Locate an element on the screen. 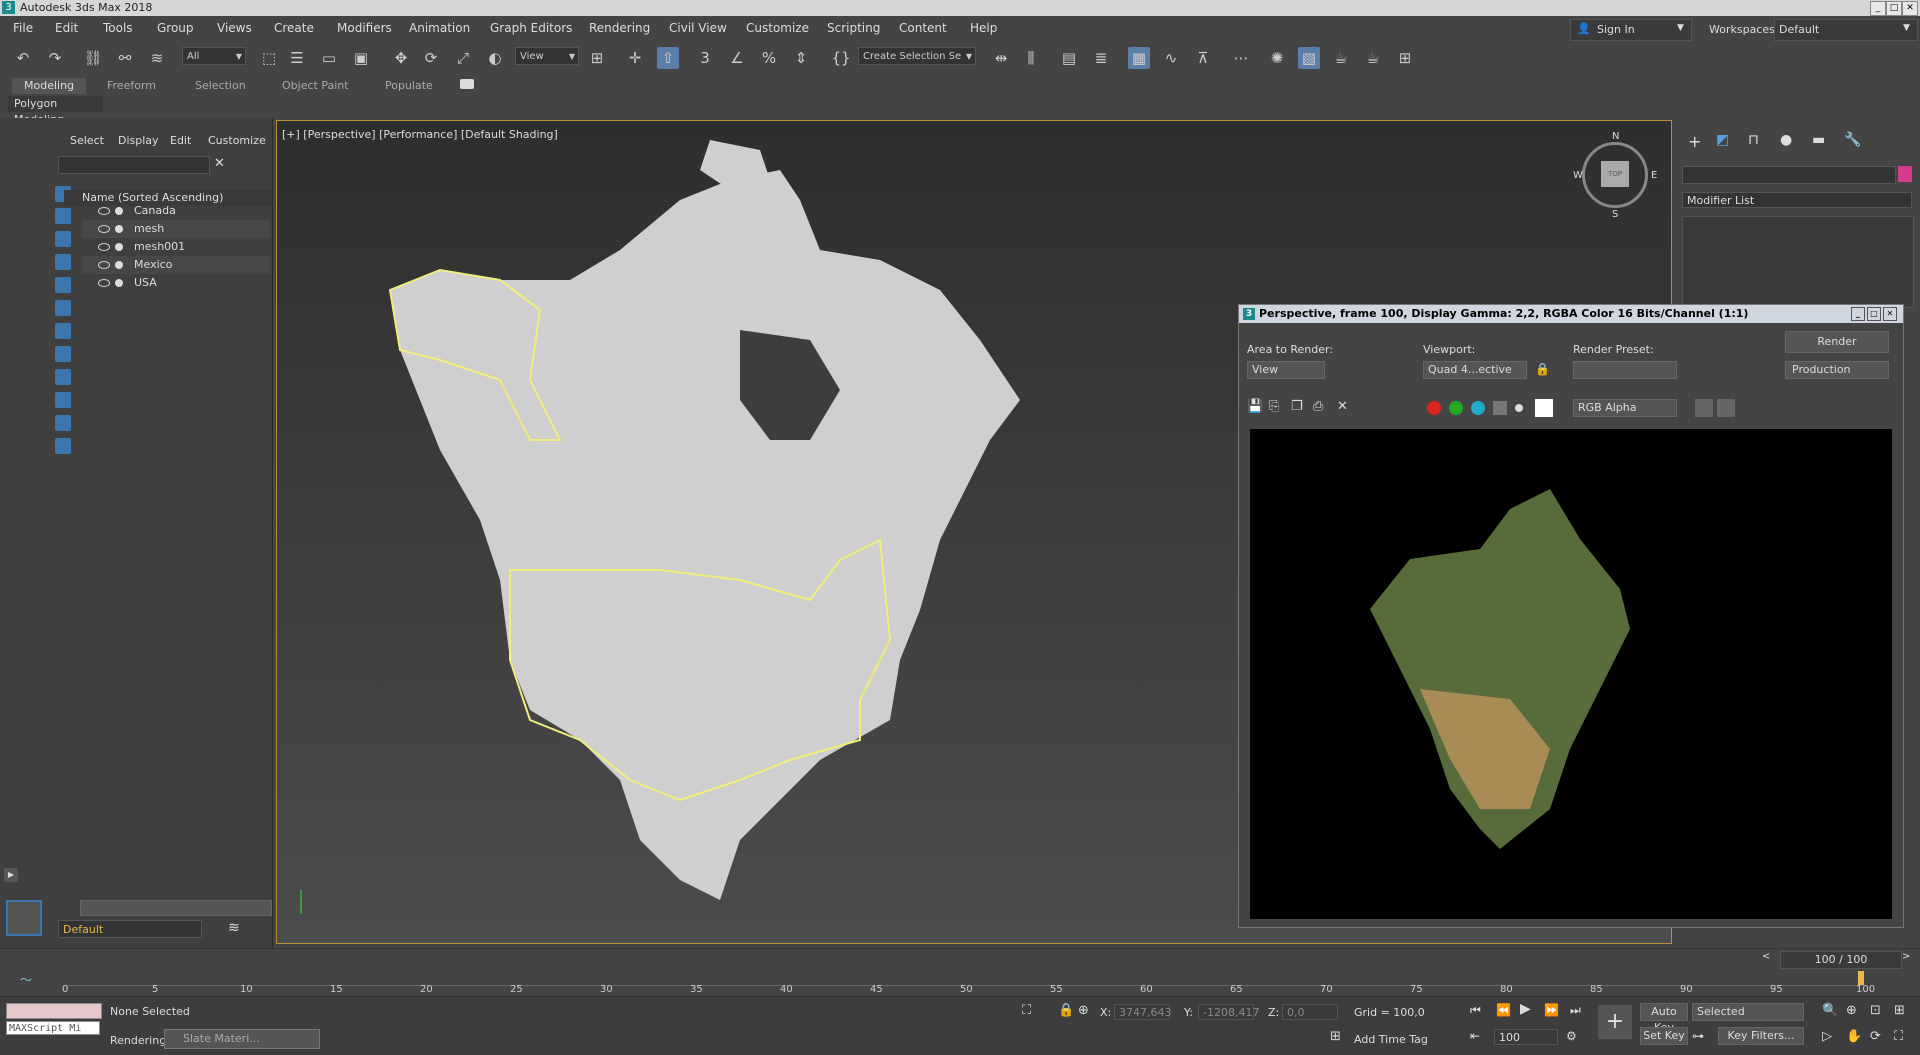 The width and height of the screenshot is (1920, 1055). viewcube: TOP N S W E is located at coordinates (1615, 175).